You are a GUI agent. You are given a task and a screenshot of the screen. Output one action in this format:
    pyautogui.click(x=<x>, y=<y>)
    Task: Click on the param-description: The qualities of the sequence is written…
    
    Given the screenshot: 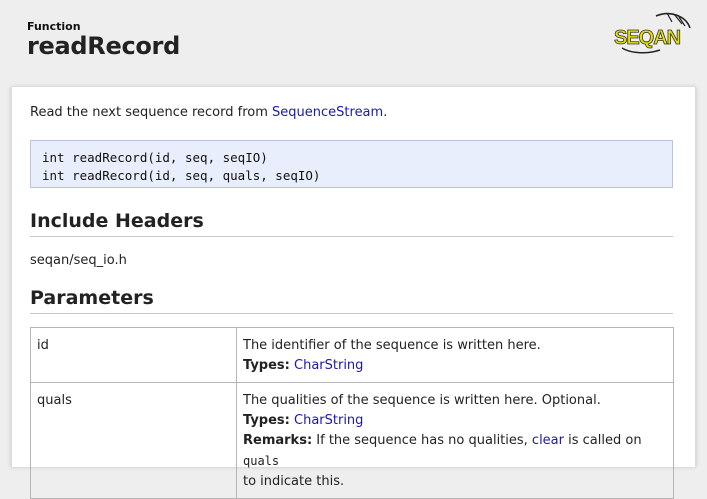 What is the action you would take?
    pyautogui.click(x=455, y=440)
    